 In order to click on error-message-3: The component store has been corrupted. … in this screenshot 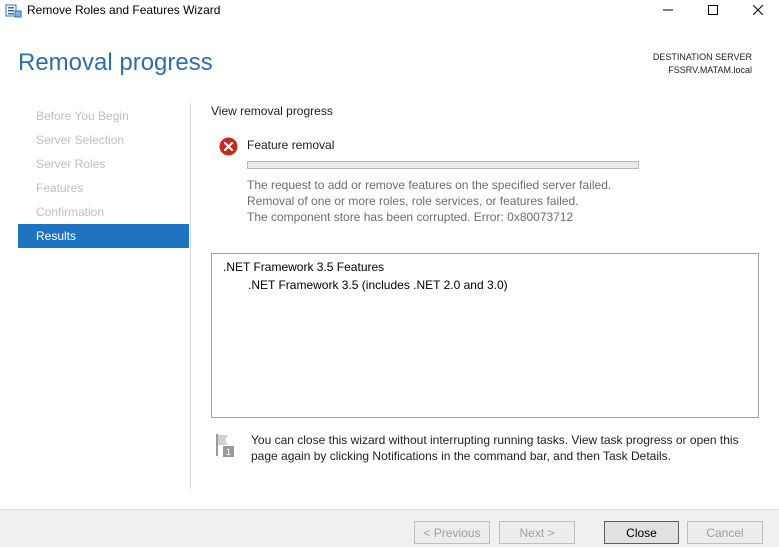, I will do `click(410, 217)`.